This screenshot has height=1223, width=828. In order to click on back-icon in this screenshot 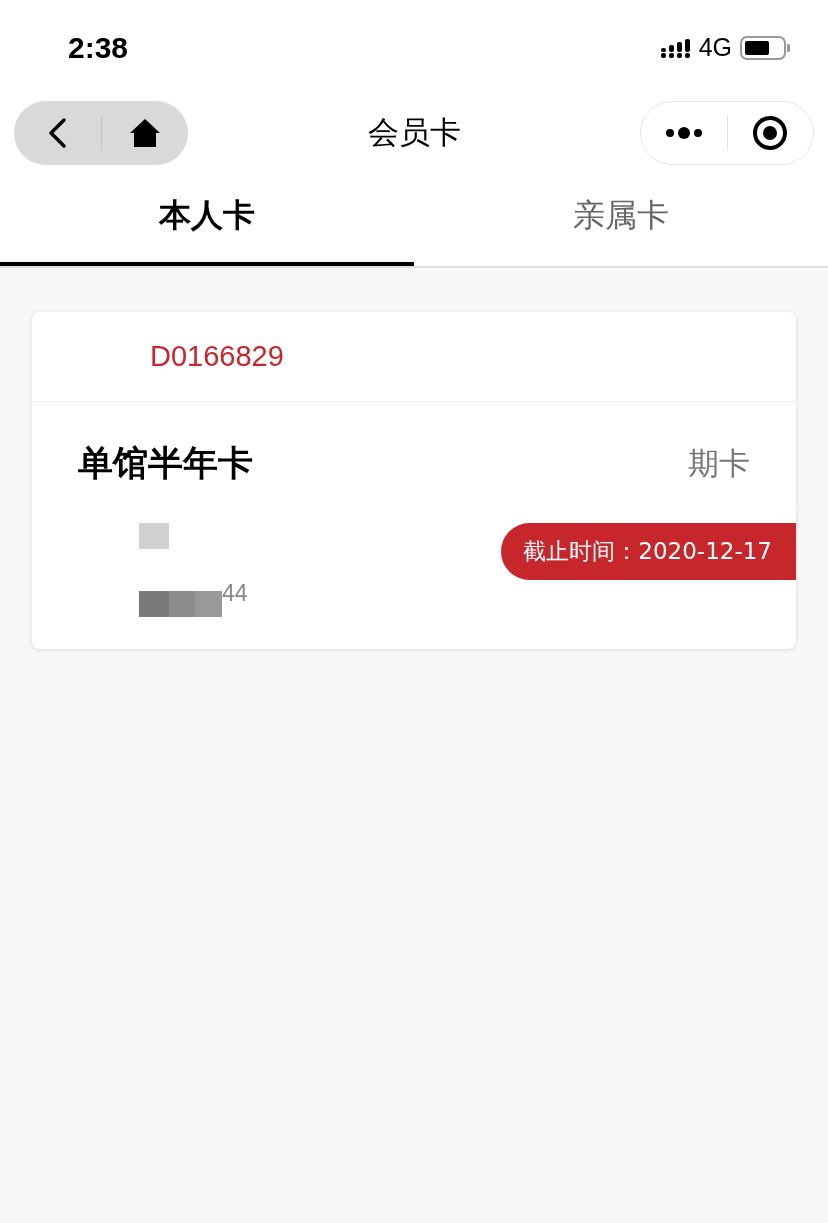, I will do `click(57, 132)`.